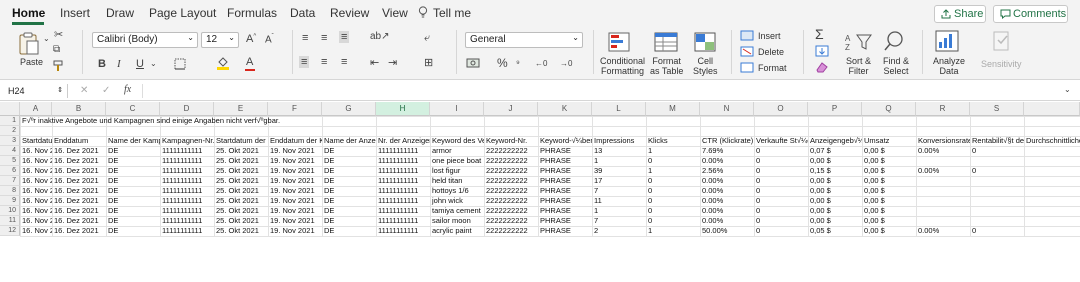  What do you see at coordinates (106, 90) in the screenshot?
I see `enter-icon: ✓` at bounding box center [106, 90].